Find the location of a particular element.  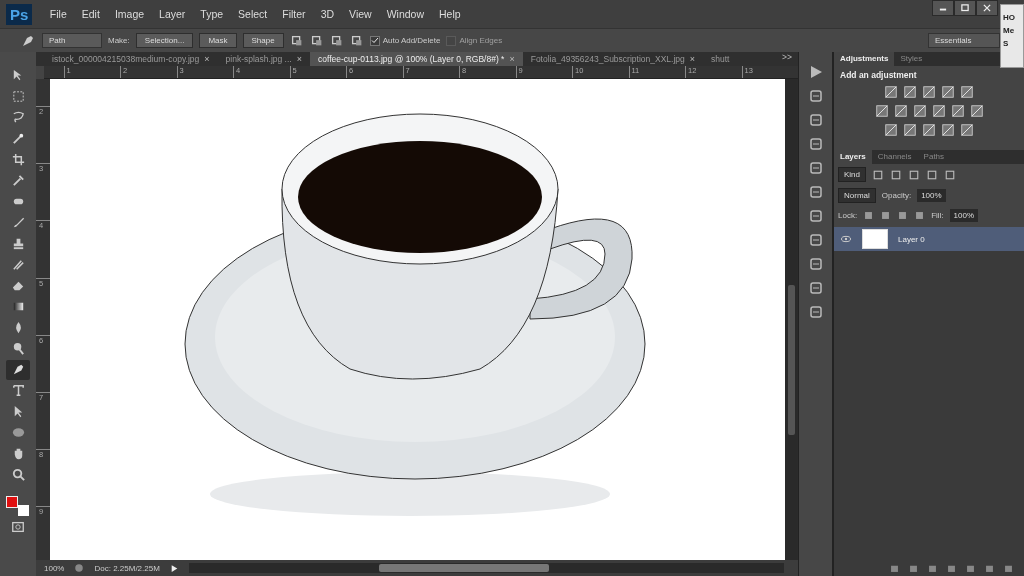

tool-button is located at coordinates (18, 370).